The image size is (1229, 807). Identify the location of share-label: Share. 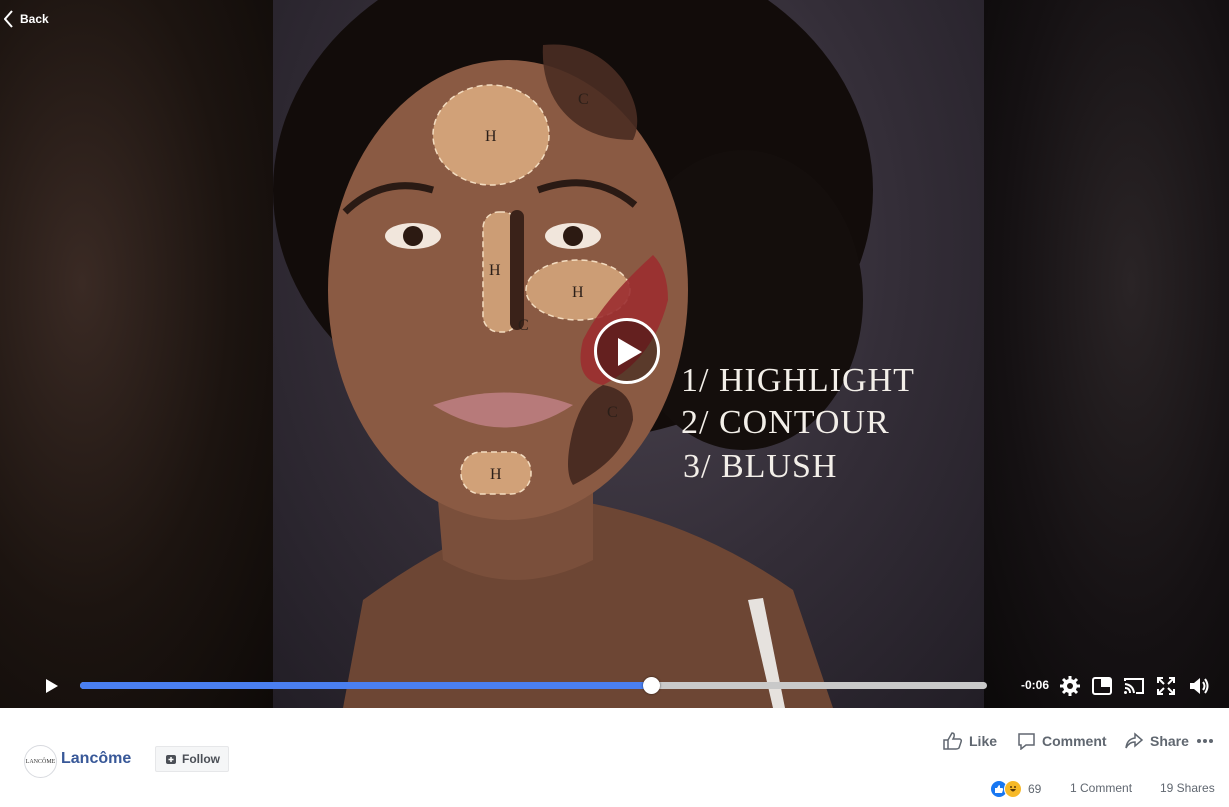
(1169, 741).